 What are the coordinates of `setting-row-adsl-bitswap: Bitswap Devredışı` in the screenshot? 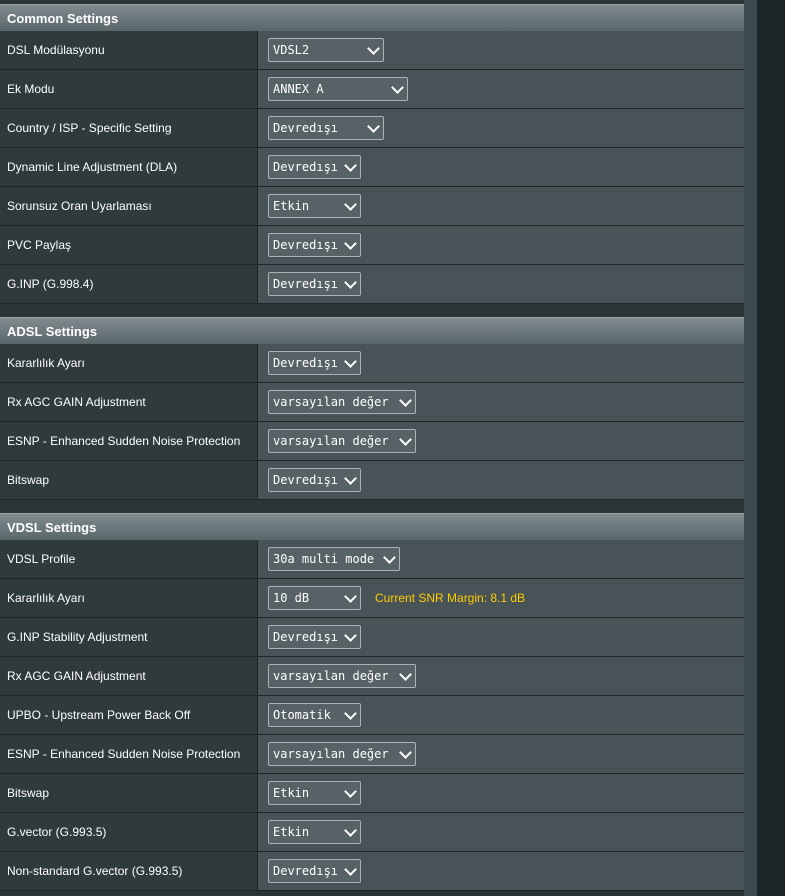 It's located at (372, 480).